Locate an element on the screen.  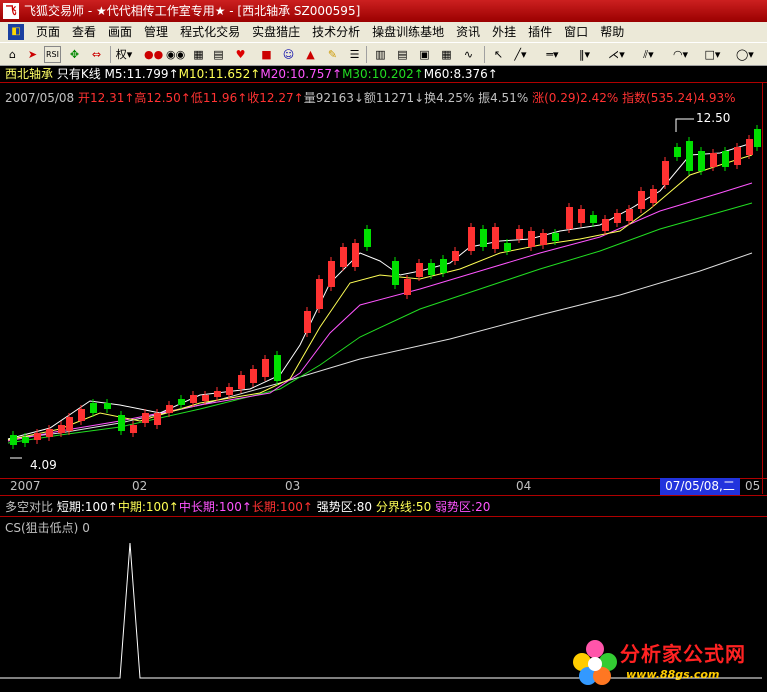
short-term: 短期:100↑ is located at coordinates (87, 507).